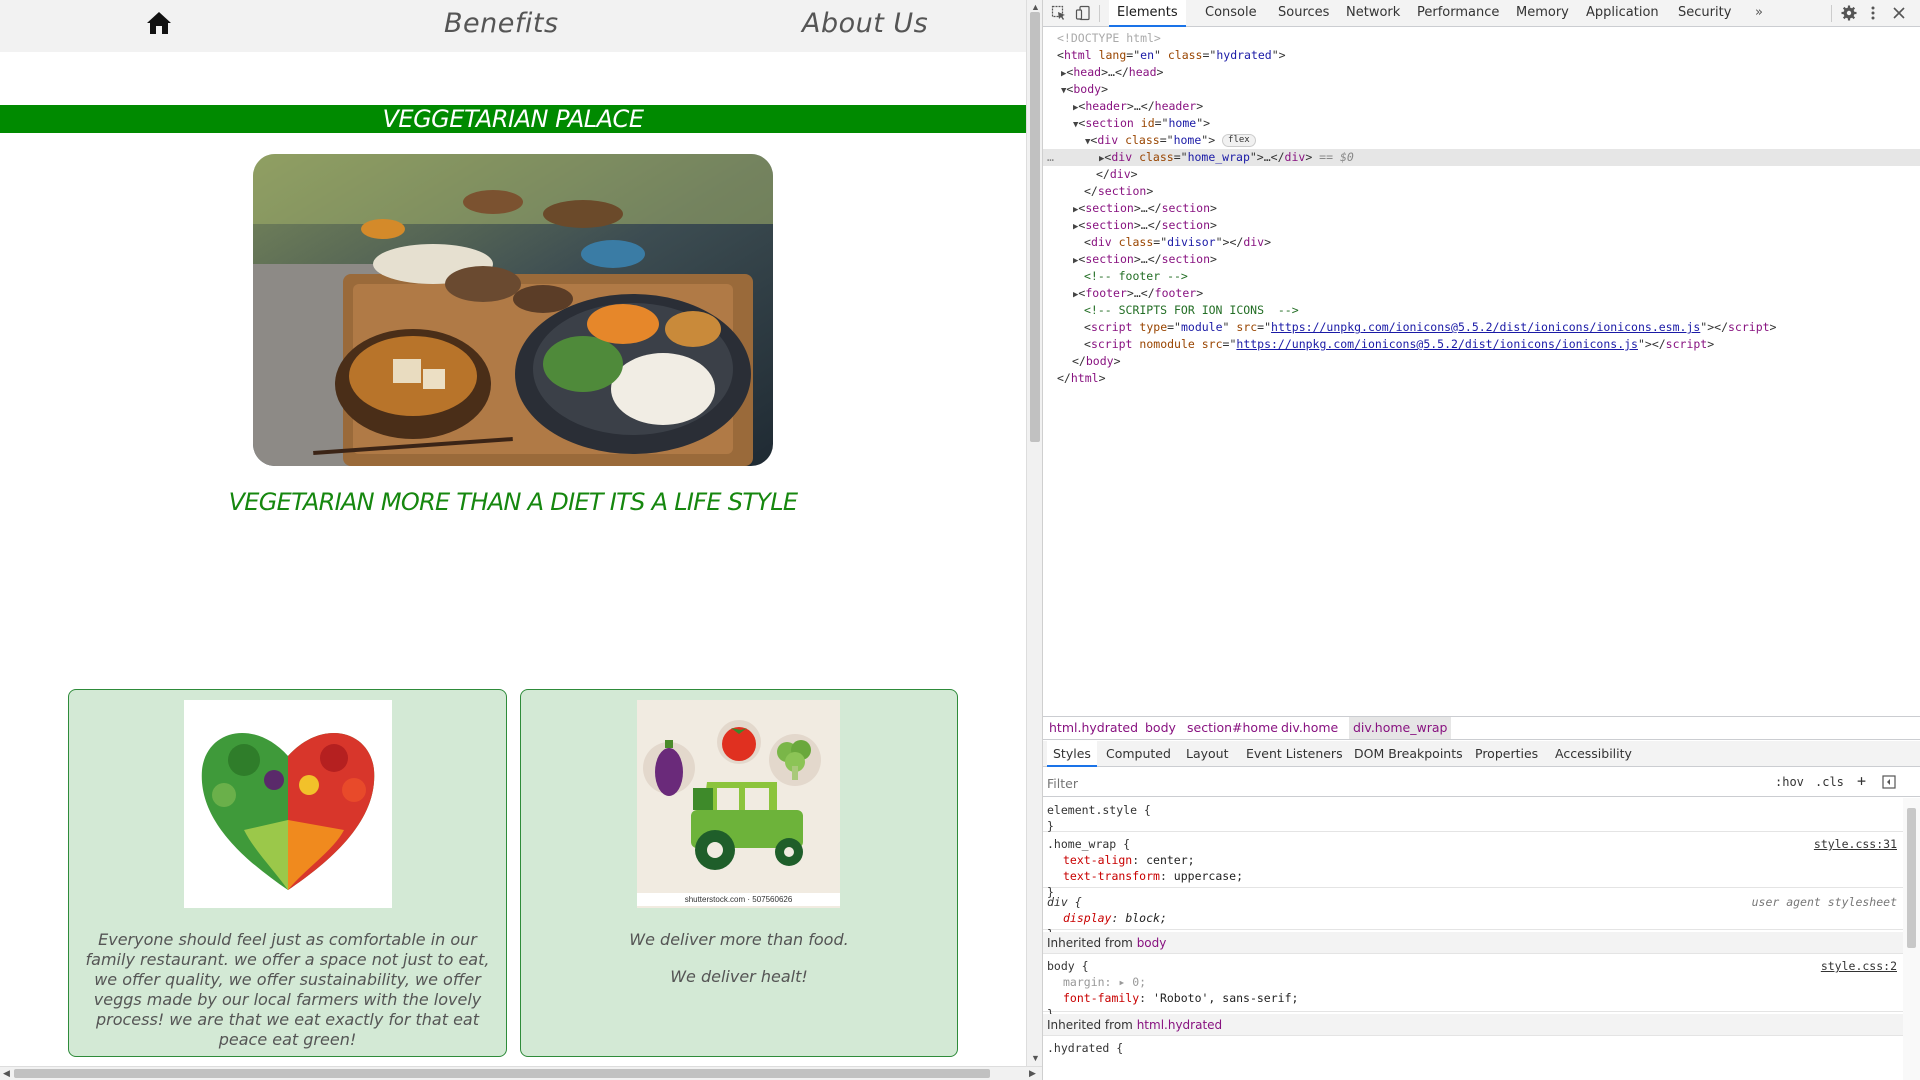  I want to click on tab-memory: Memory, so click(1542, 13).